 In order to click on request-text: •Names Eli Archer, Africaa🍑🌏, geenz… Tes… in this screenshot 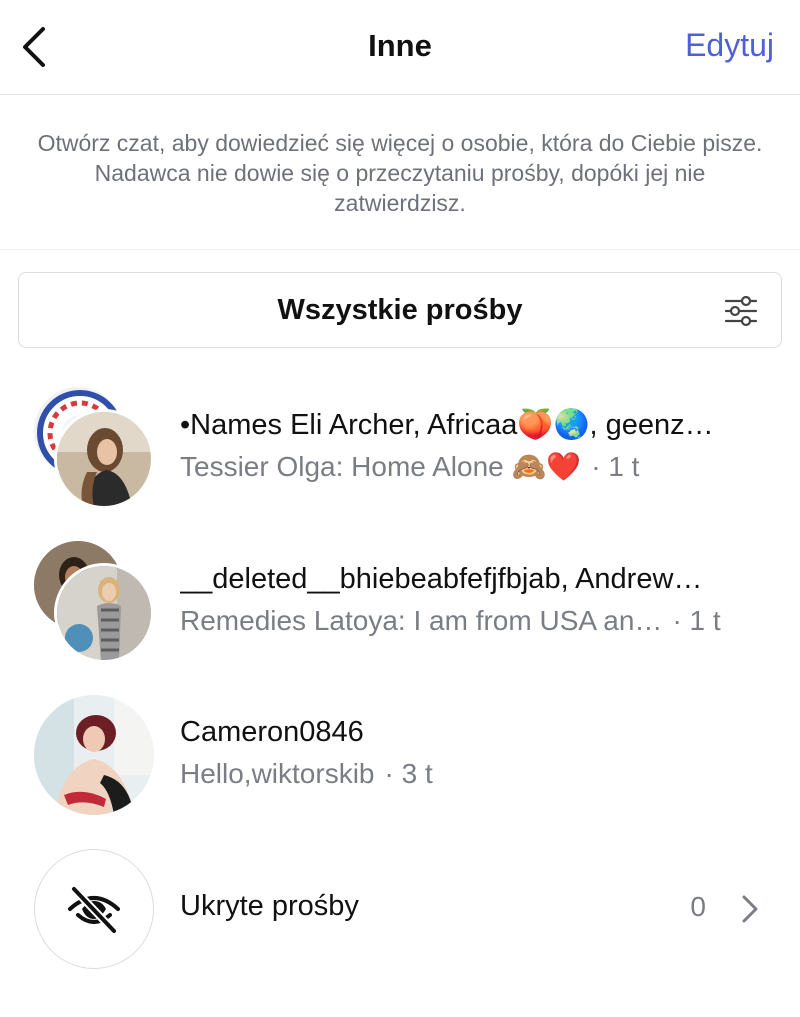, I will do `click(472, 446)`.